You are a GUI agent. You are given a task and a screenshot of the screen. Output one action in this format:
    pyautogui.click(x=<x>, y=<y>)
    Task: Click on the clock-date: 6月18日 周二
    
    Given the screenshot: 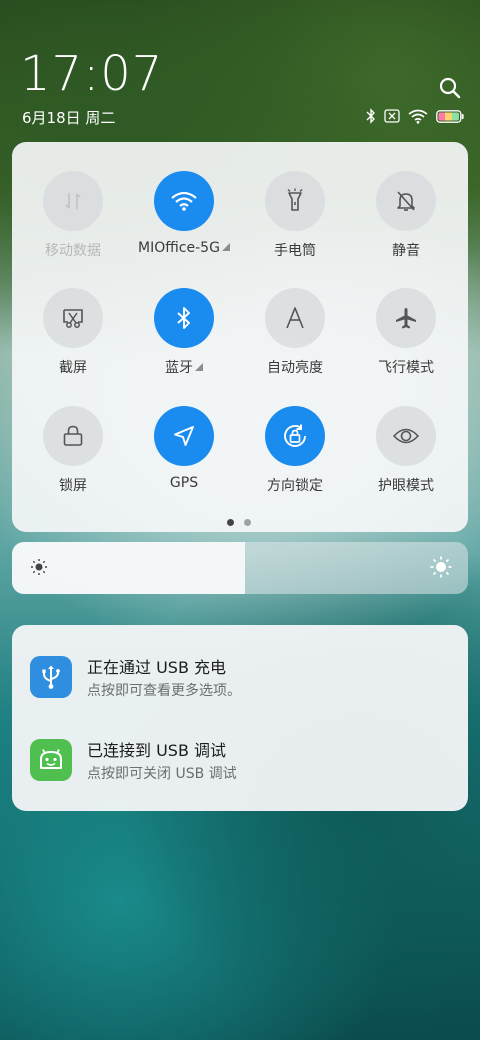 What is the action you would take?
    pyautogui.click(x=69, y=118)
    